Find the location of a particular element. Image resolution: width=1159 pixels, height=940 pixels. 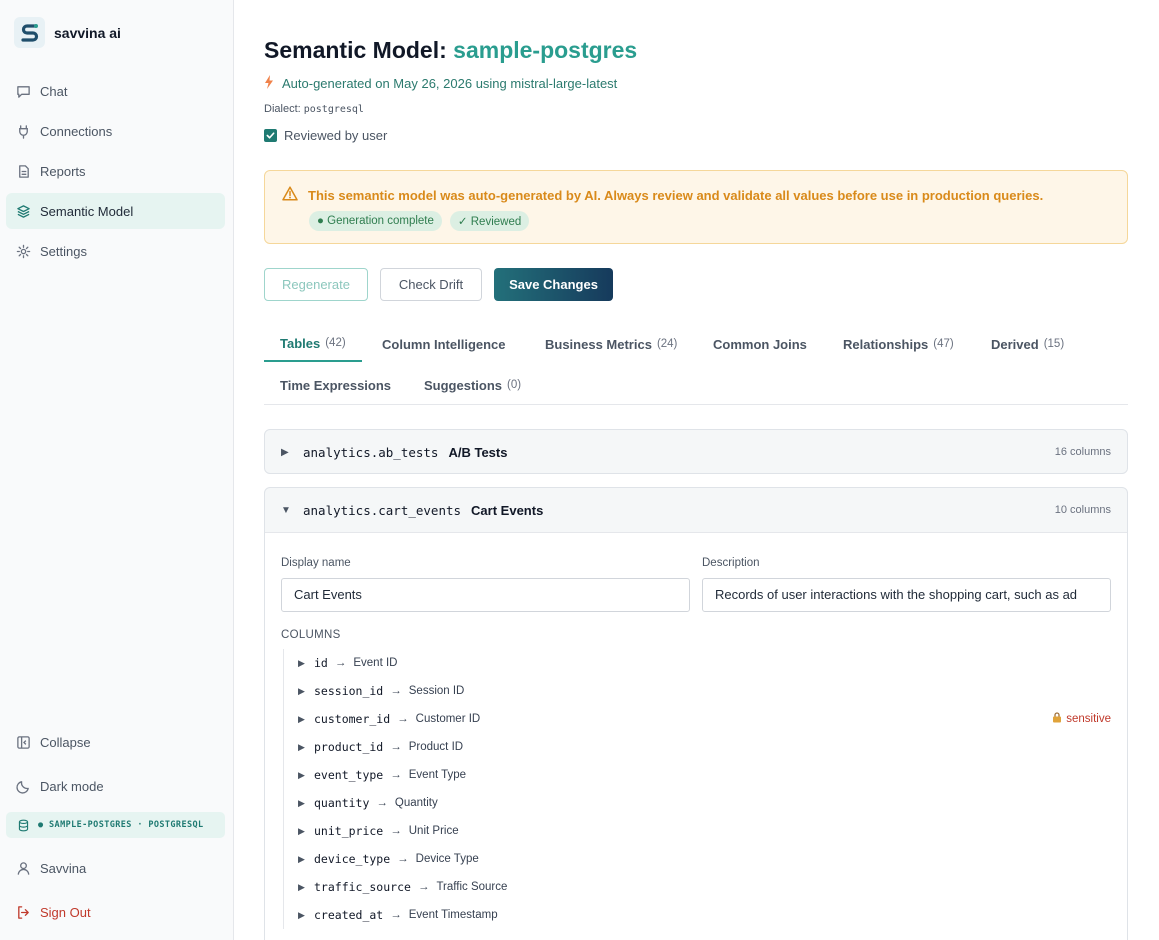

reviewed-badge: ✓ Reviewed is located at coordinates (489, 221).